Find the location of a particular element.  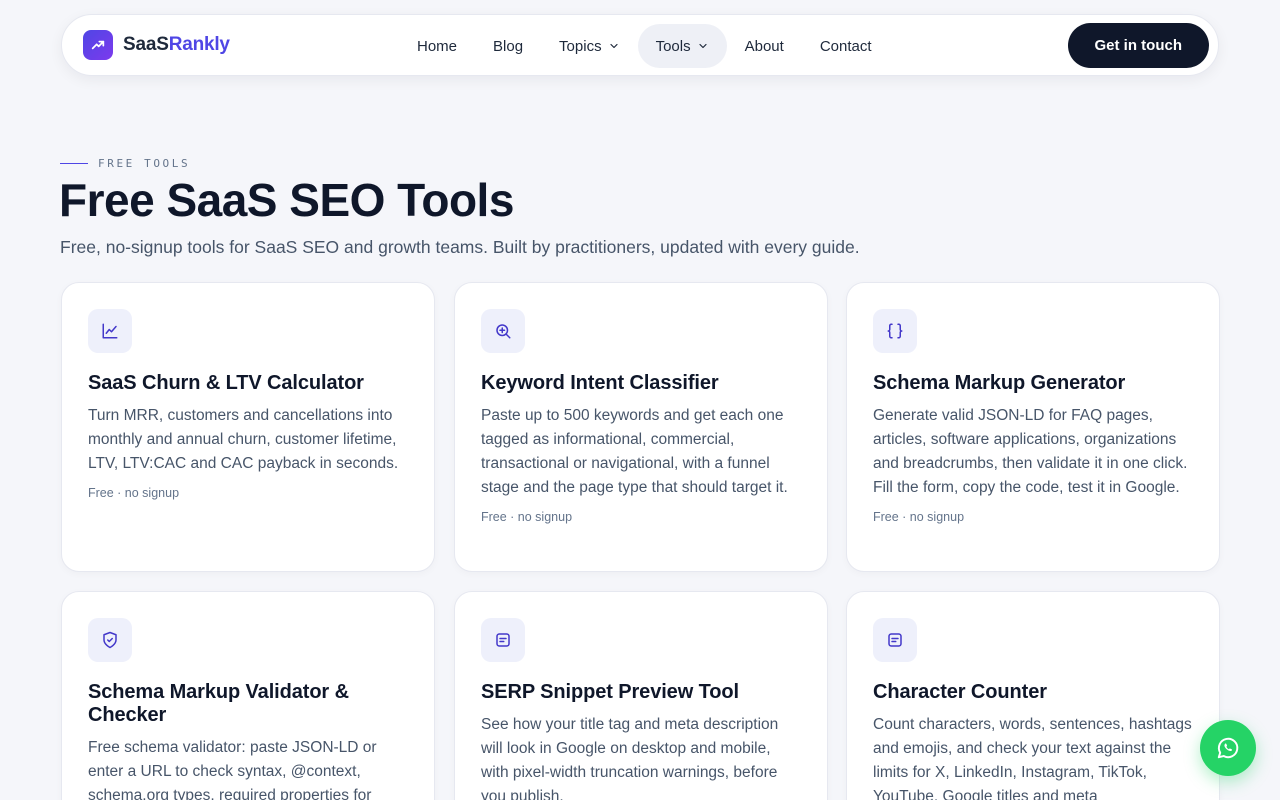

nav-item-about: About is located at coordinates (764, 46).